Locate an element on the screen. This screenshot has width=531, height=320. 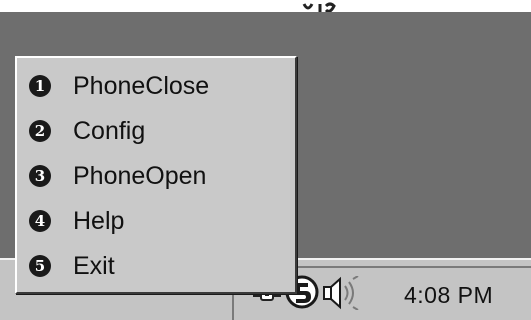
menu-item-label: Exit is located at coordinates (94, 265).